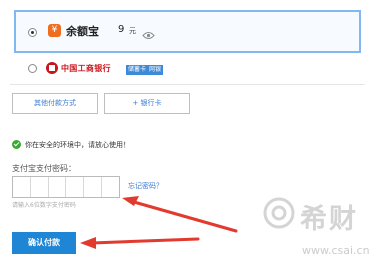 The width and height of the screenshot is (375, 266). Describe the element at coordinates (145, 186) in the screenshot. I see `forgot-password-link: 忘记密码？` at that location.